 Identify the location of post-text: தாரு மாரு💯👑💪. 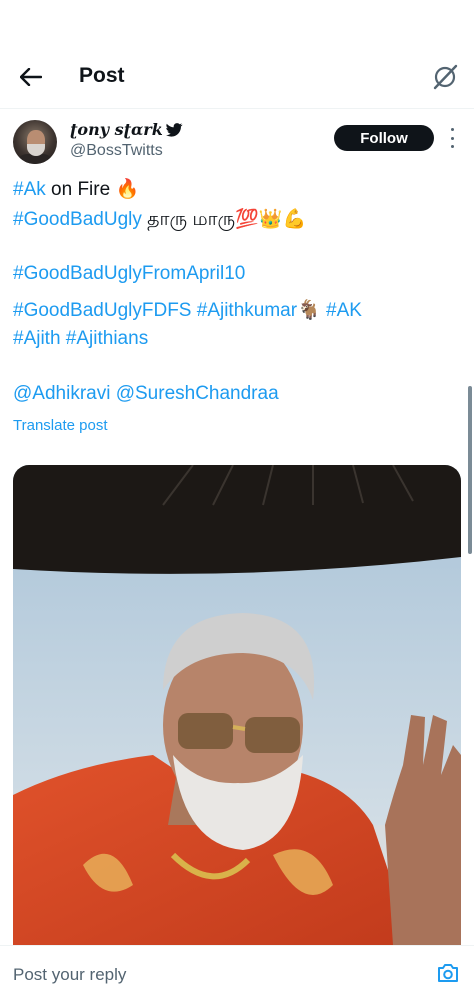
(224, 219).